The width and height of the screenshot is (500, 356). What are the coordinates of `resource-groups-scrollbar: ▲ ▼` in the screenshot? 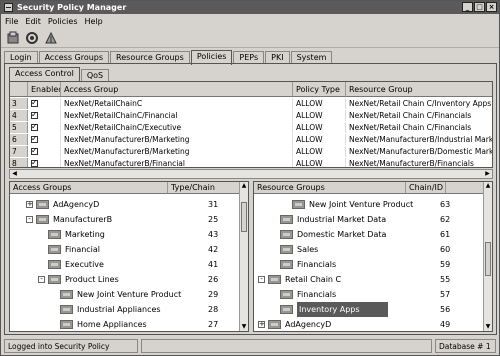 It's located at (487, 256).